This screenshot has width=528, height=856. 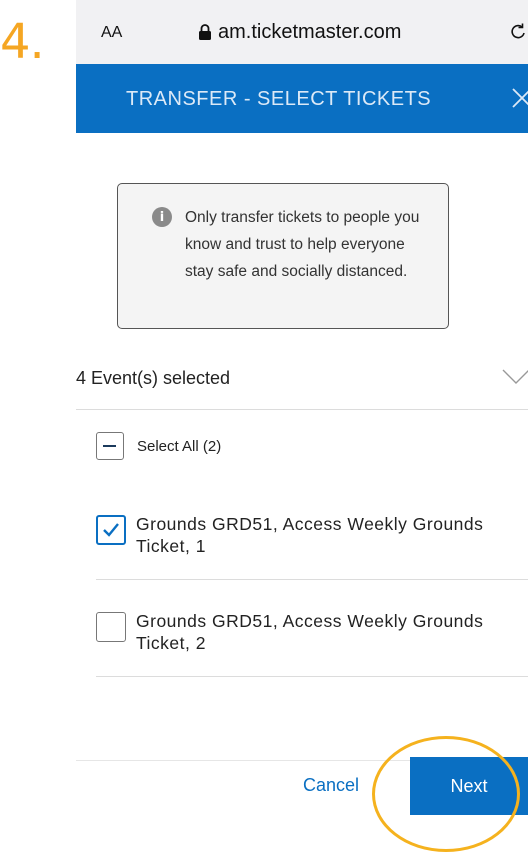 I want to click on url-field: am.ticketmaster.com, so click(x=299, y=32).